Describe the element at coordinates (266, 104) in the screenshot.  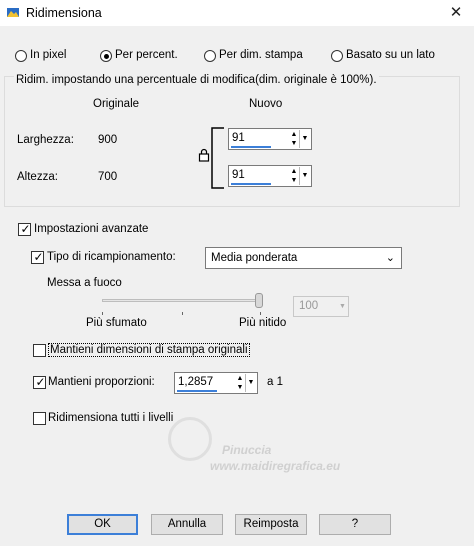
I see `column-new: Nuovo` at that location.